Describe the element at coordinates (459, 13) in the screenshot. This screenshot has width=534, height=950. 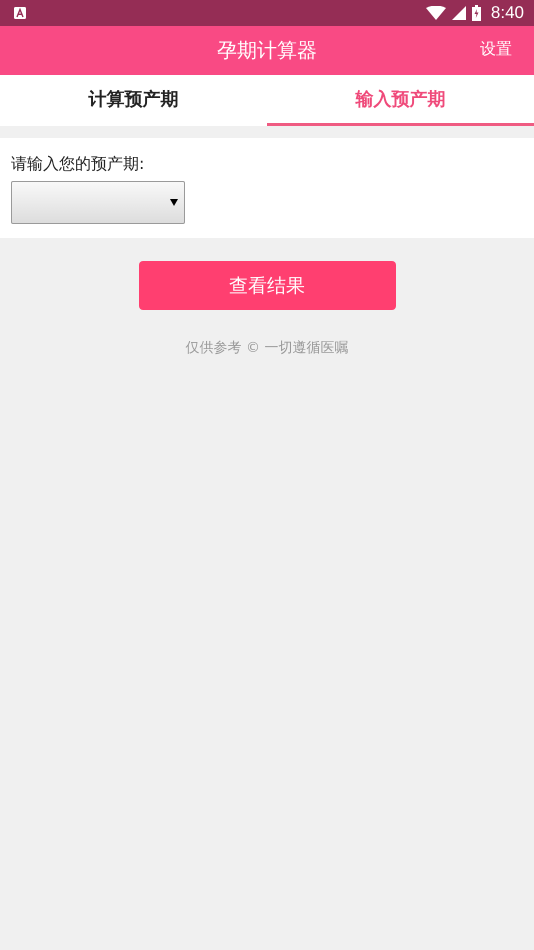
I see `signal-icon` at that location.